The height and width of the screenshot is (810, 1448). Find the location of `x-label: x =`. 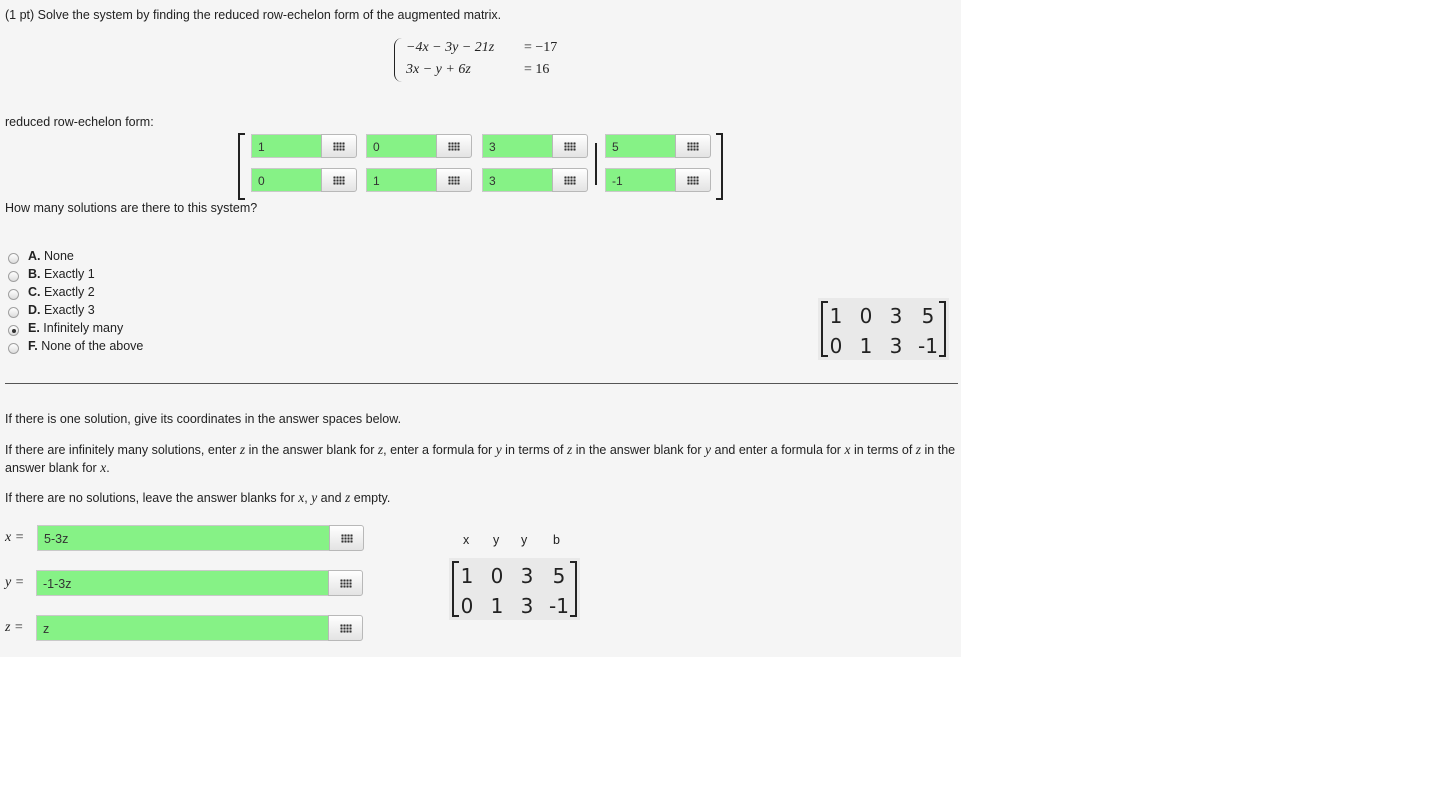

x-label: x = is located at coordinates (15, 537).